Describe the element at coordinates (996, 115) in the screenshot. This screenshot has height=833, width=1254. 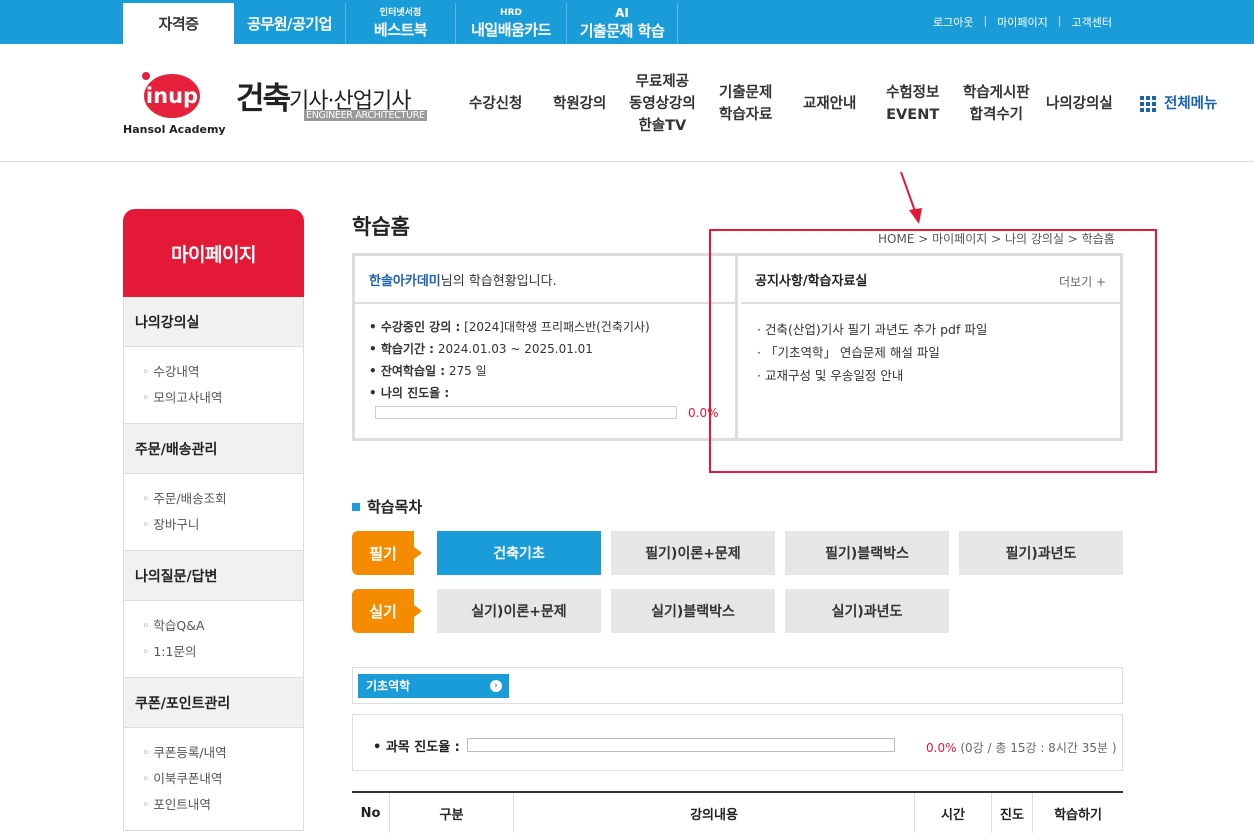
I see `nav-line: 합격수기` at that location.